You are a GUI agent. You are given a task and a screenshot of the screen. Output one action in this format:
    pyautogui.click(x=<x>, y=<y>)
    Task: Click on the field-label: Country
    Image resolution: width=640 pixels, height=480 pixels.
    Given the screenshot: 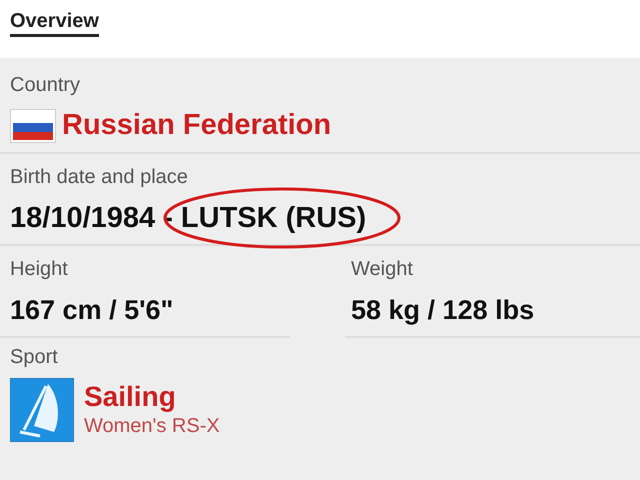 What is the action you would take?
    pyautogui.click(x=46, y=85)
    